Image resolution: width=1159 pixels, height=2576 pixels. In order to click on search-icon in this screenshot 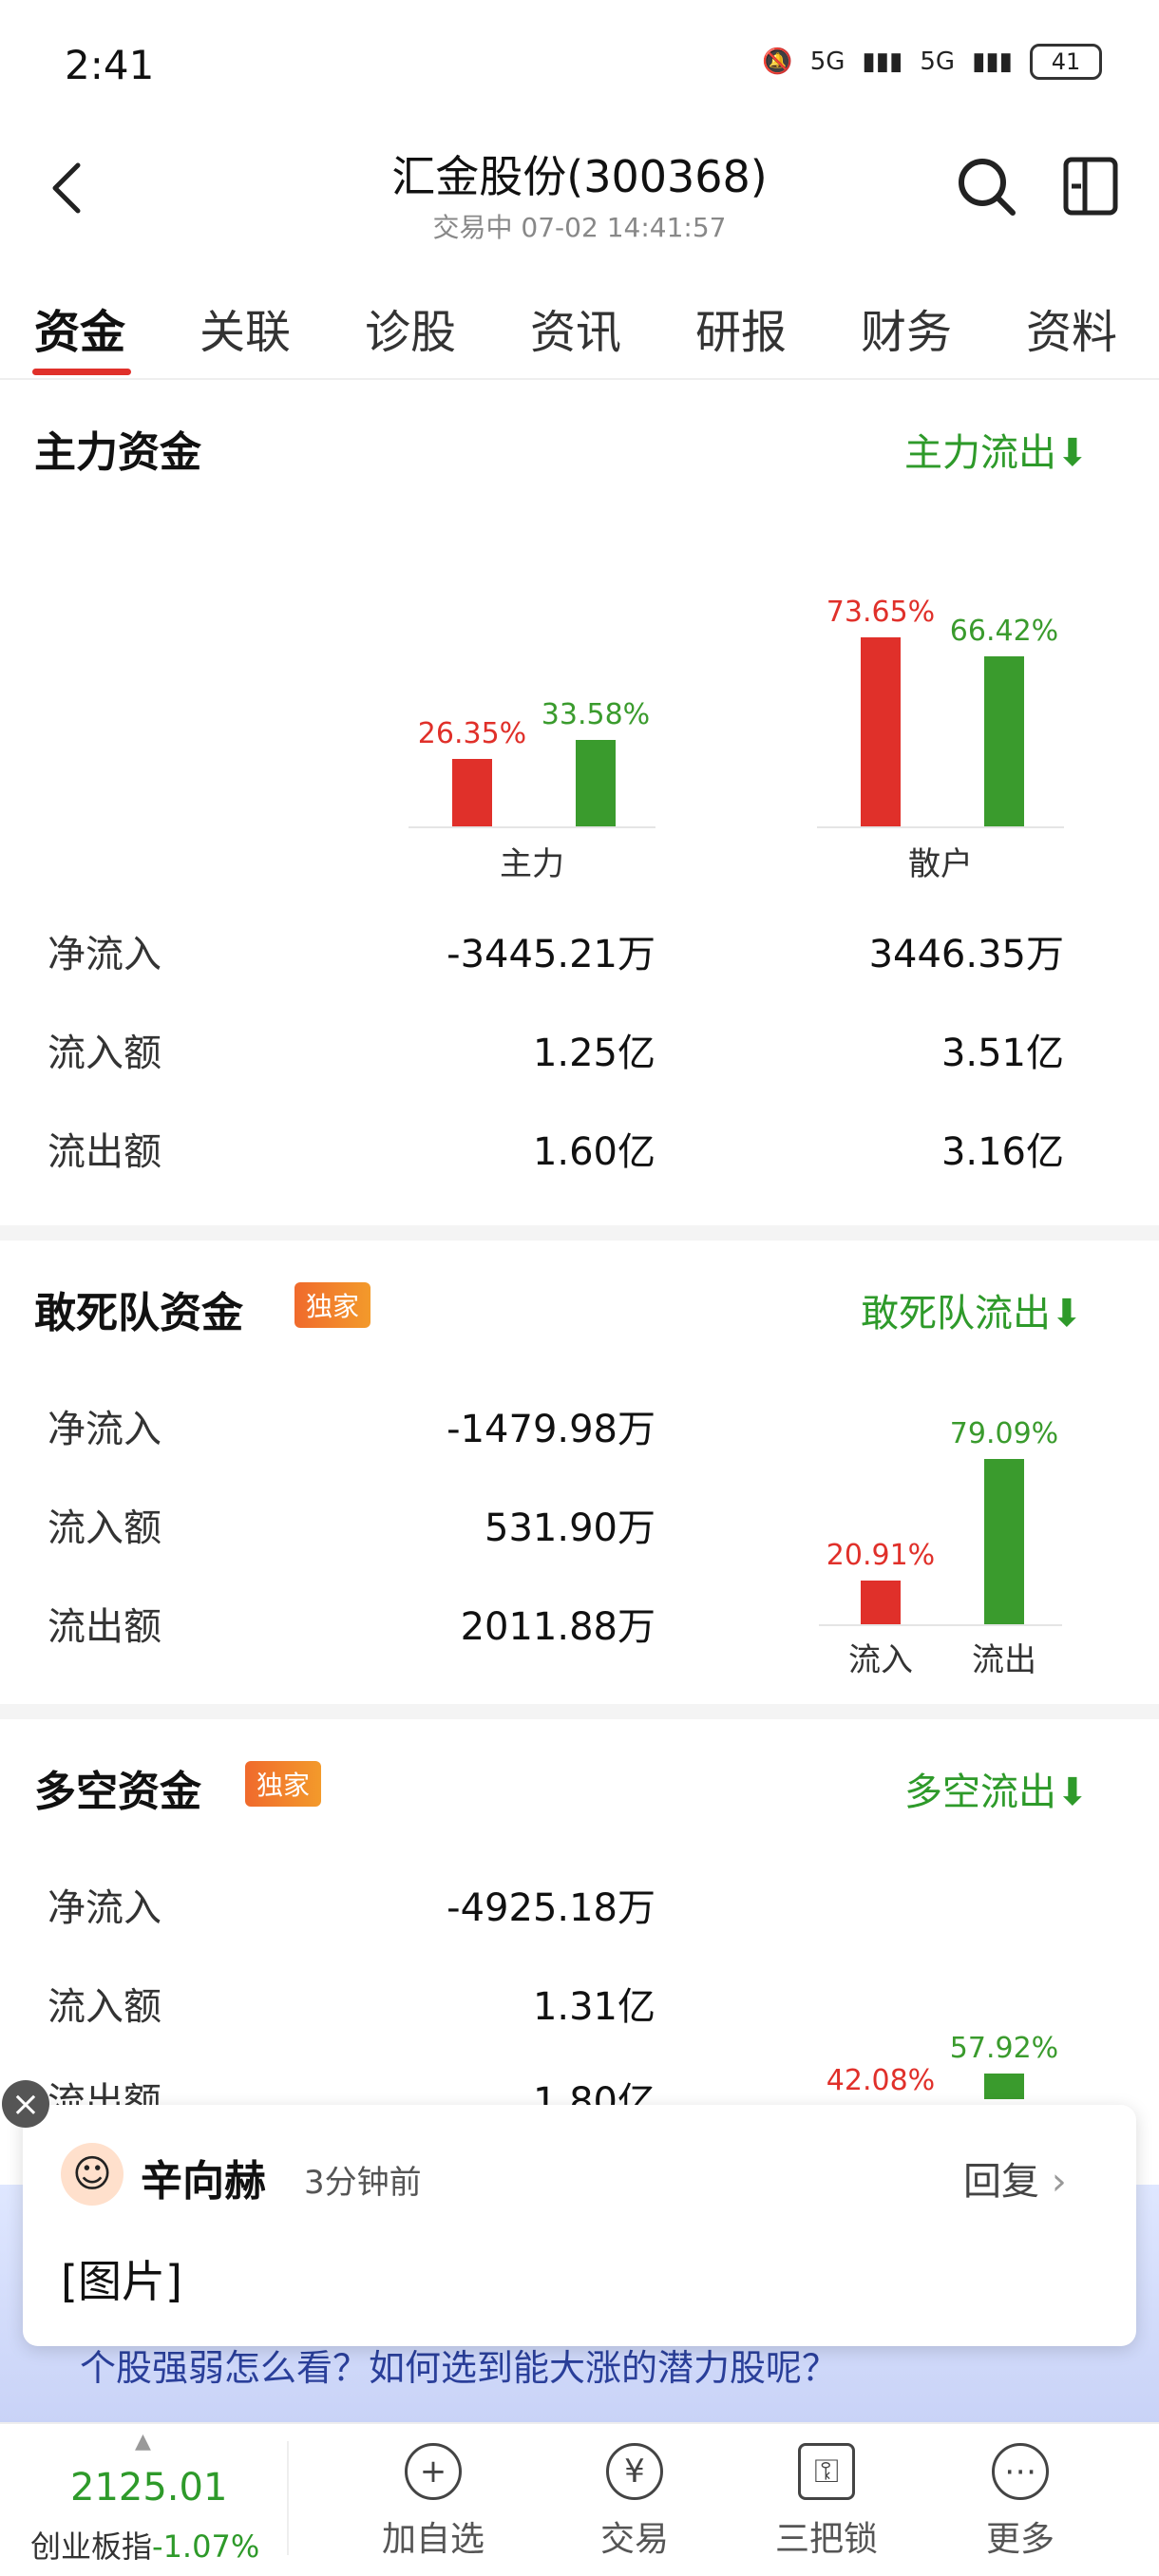, I will do `click(986, 186)`.